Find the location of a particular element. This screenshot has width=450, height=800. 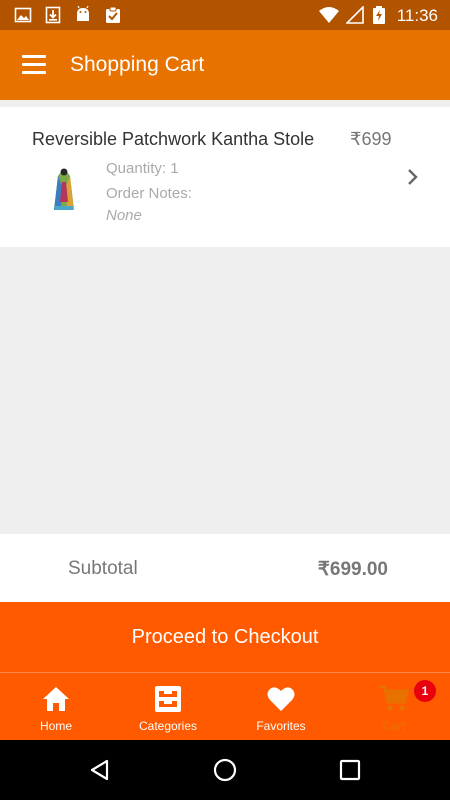

heart-icon is located at coordinates (281, 699).